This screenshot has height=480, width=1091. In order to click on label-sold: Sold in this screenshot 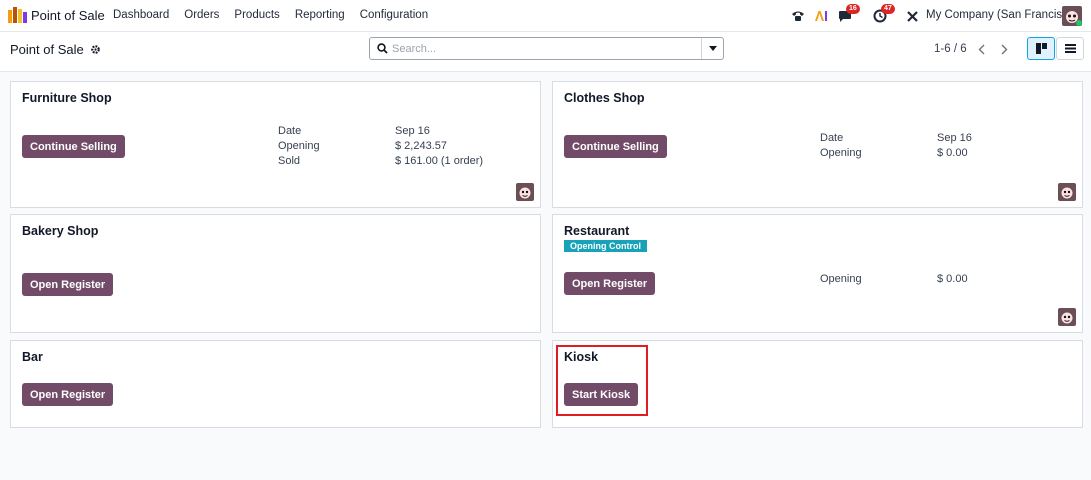, I will do `click(289, 161)`.